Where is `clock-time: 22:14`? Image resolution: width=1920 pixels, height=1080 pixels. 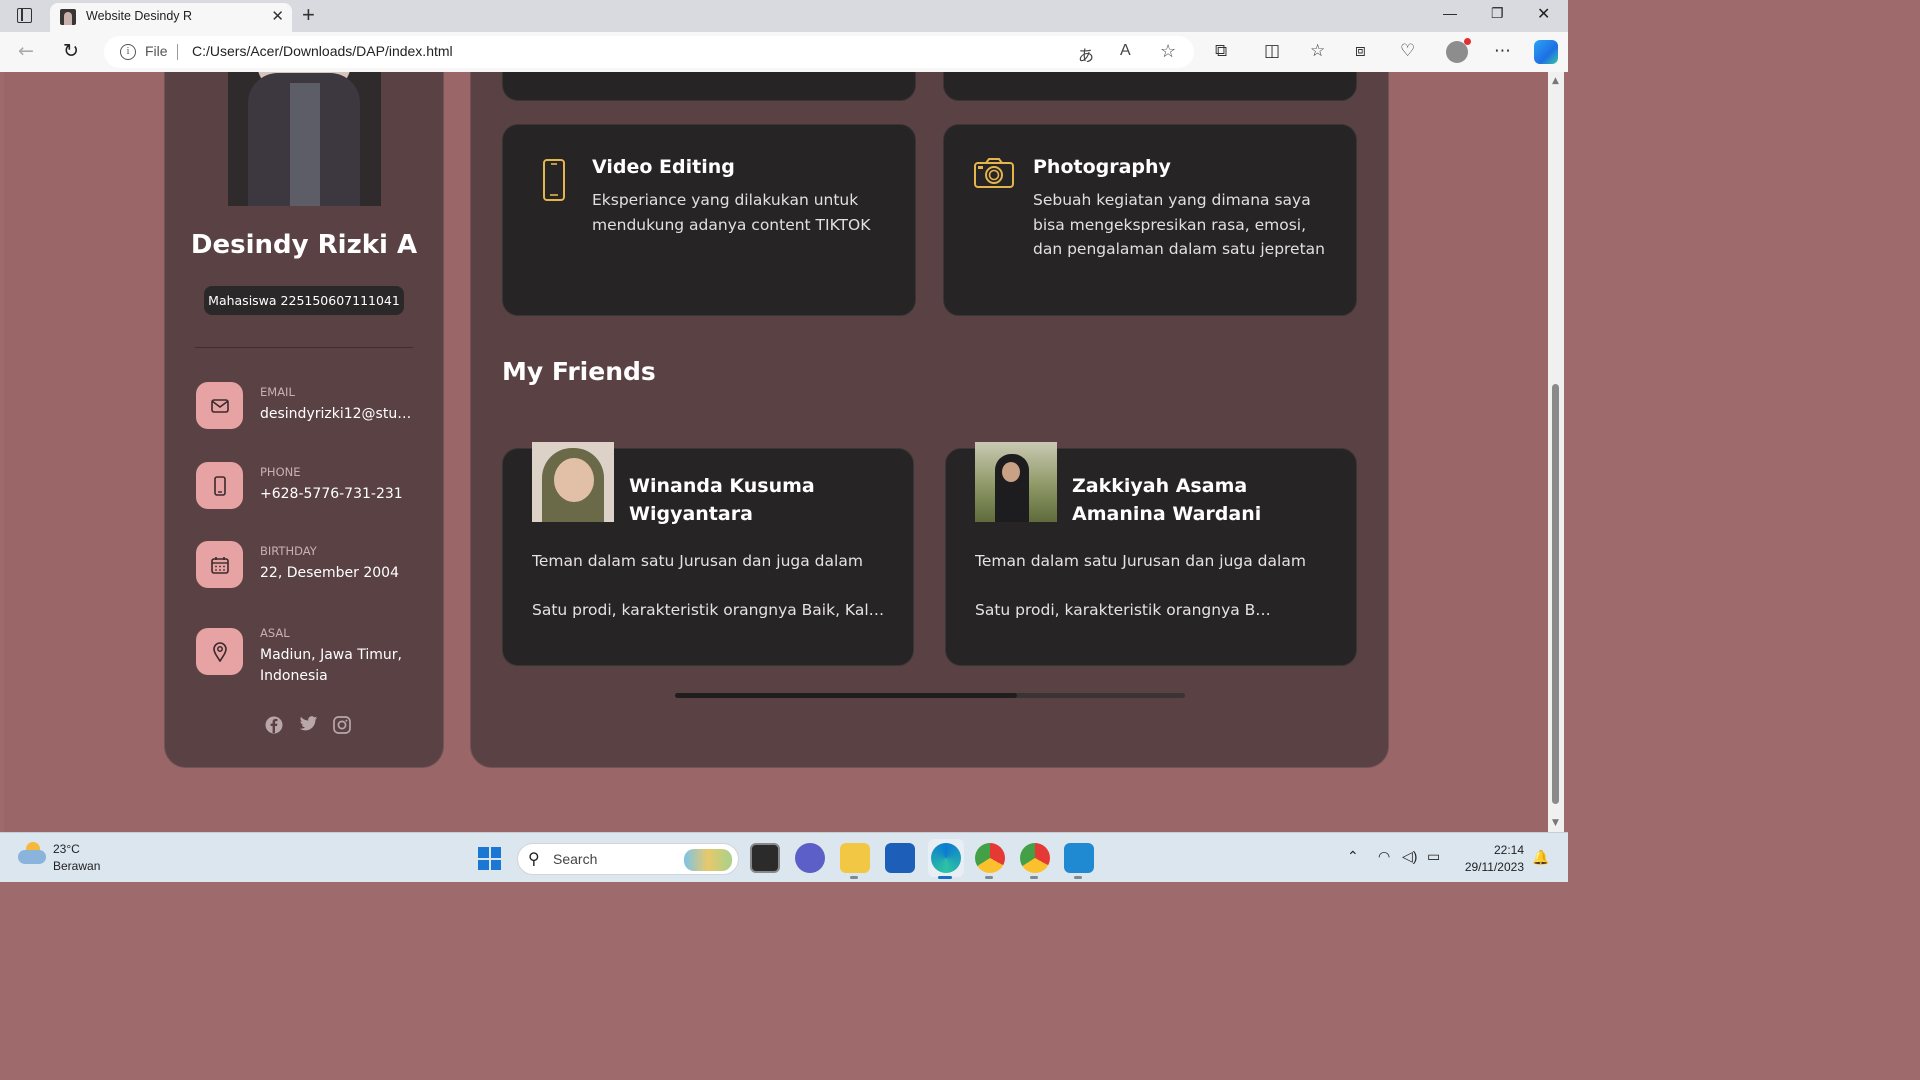 clock-time: 22:14 is located at coordinates (1508, 850).